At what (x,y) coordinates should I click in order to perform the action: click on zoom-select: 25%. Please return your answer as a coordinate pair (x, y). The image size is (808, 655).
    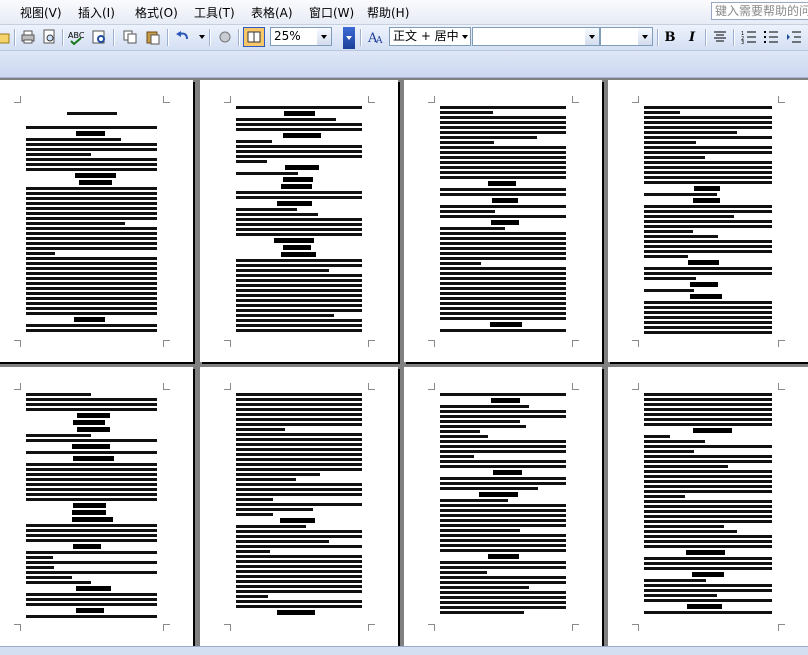
    Looking at the image, I should click on (301, 36).